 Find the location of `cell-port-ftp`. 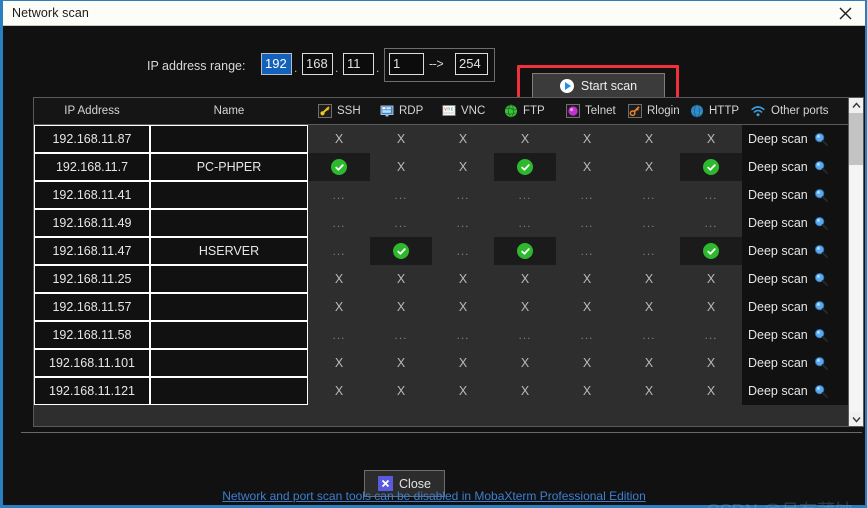

cell-port-ftp is located at coordinates (525, 251).